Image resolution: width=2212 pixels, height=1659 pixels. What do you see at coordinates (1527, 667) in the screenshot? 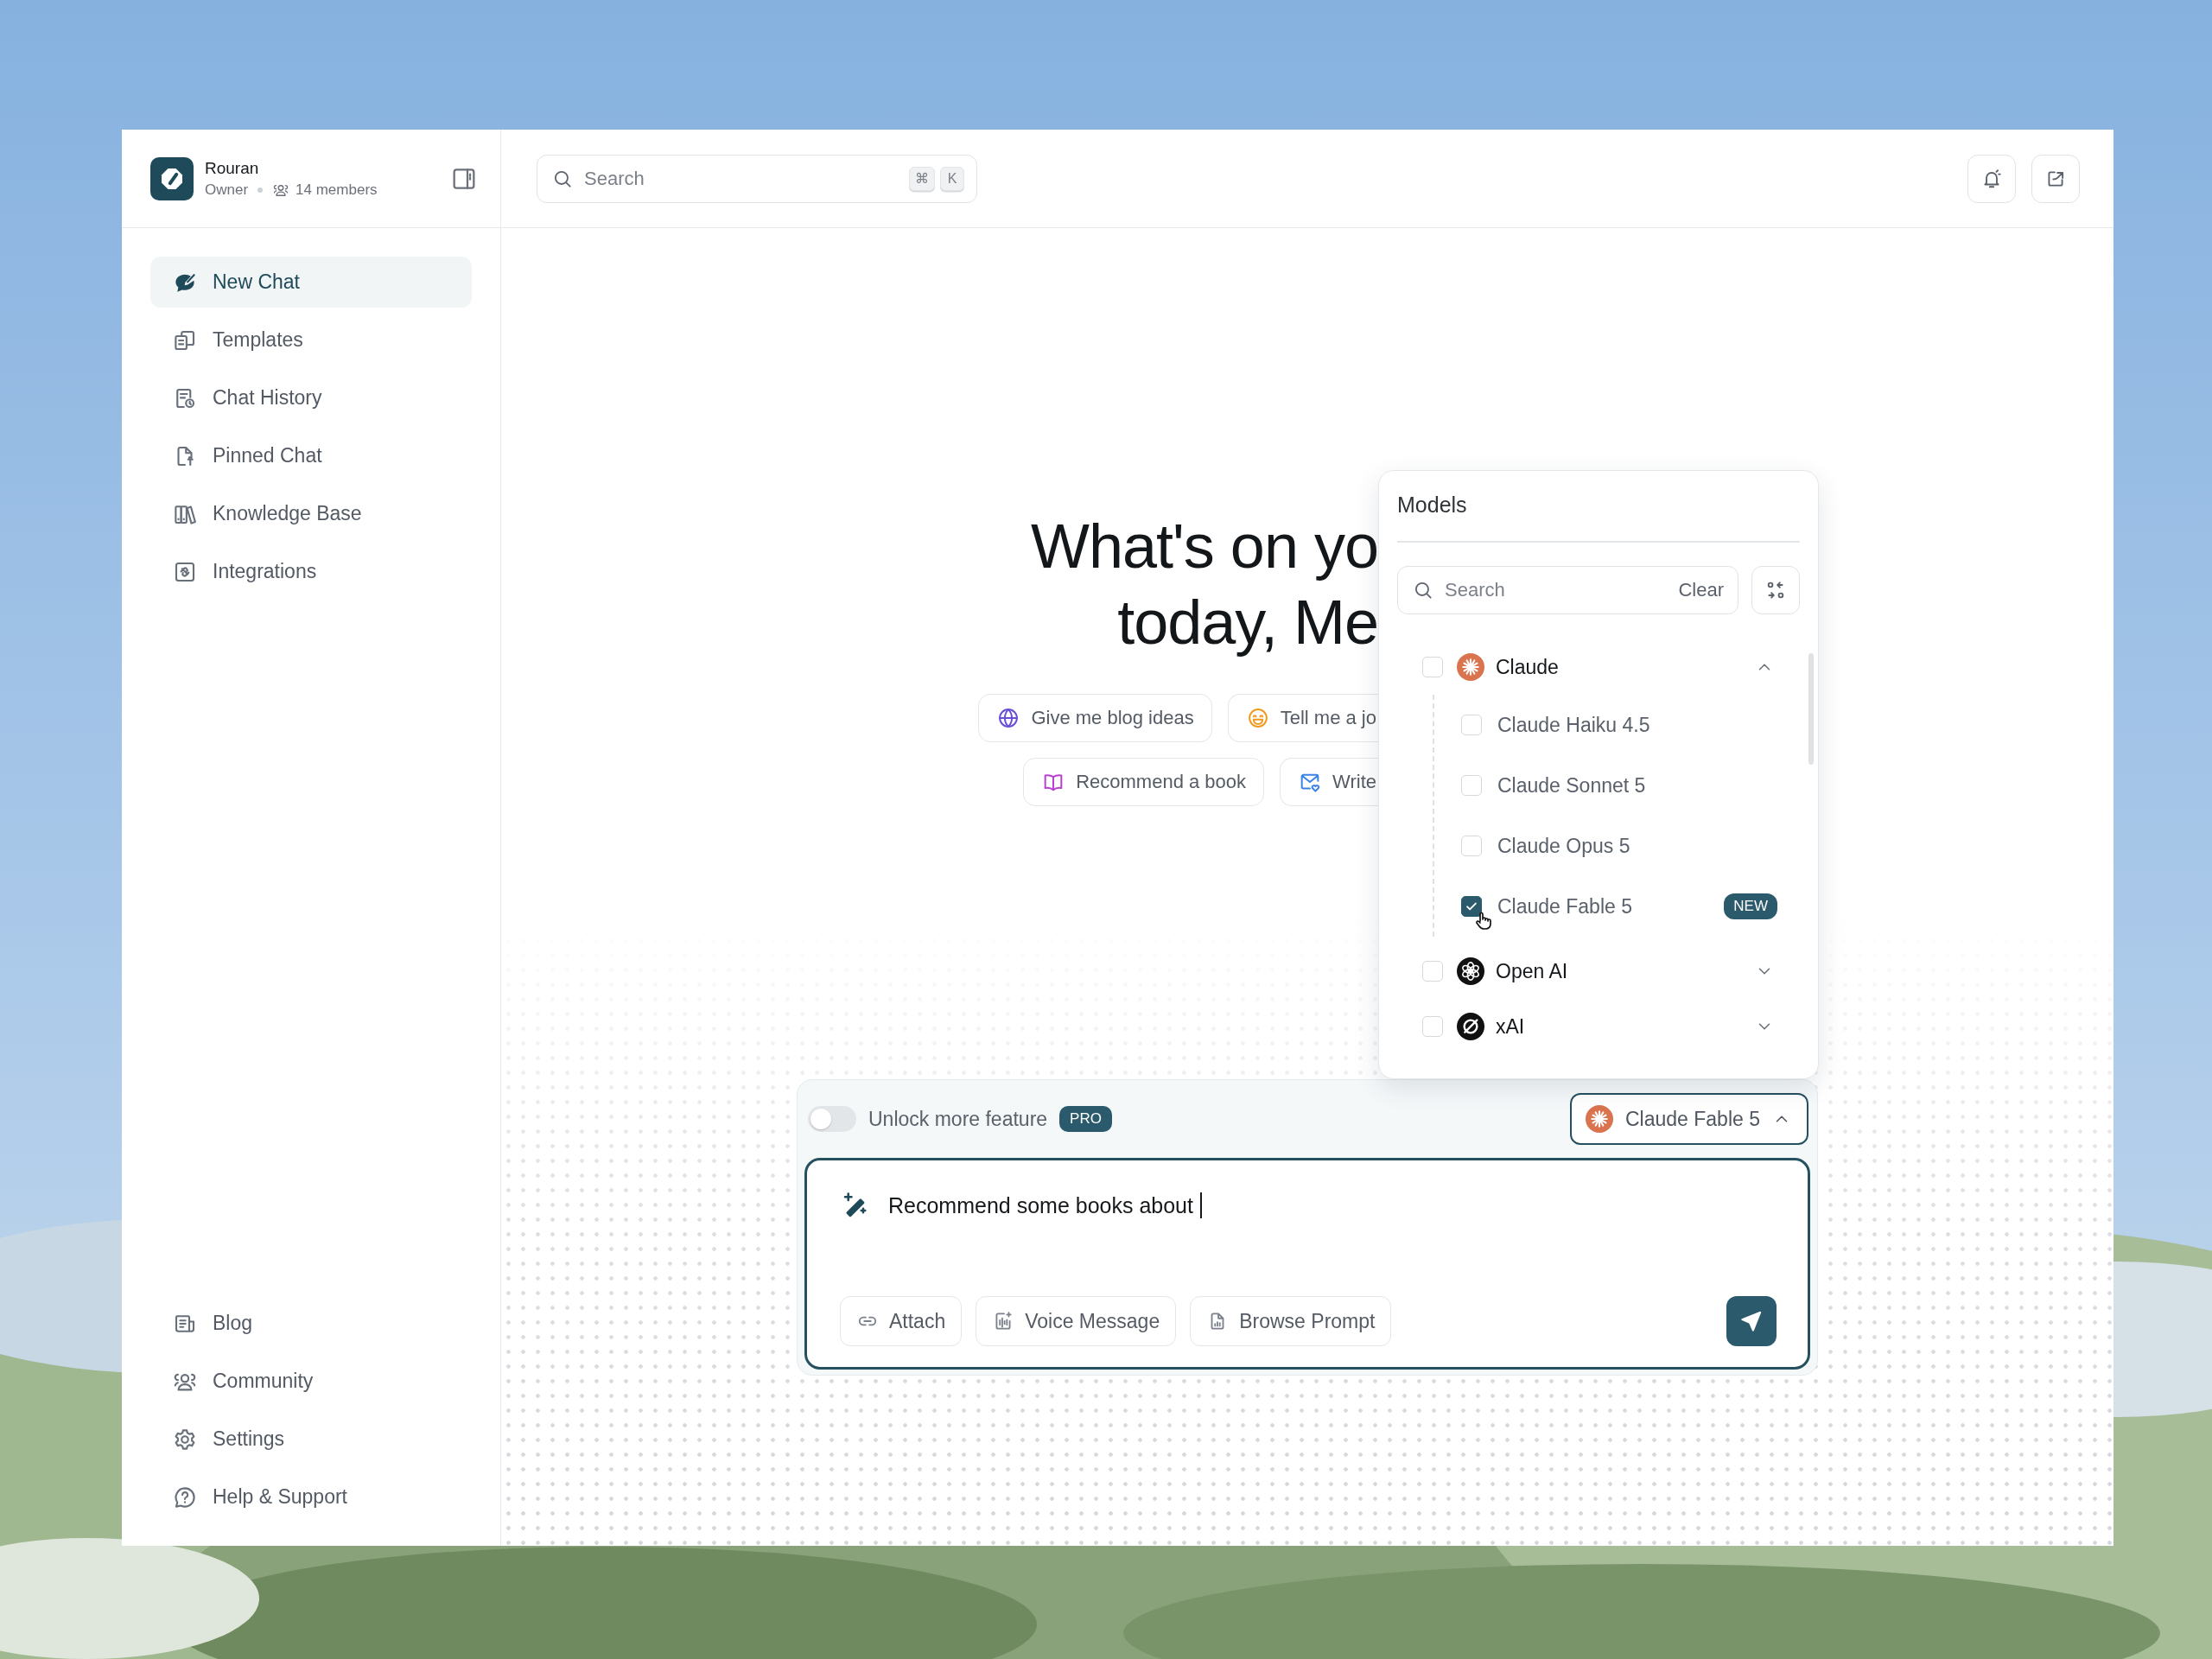
I see `provider-name: Claude` at bounding box center [1527, 667].